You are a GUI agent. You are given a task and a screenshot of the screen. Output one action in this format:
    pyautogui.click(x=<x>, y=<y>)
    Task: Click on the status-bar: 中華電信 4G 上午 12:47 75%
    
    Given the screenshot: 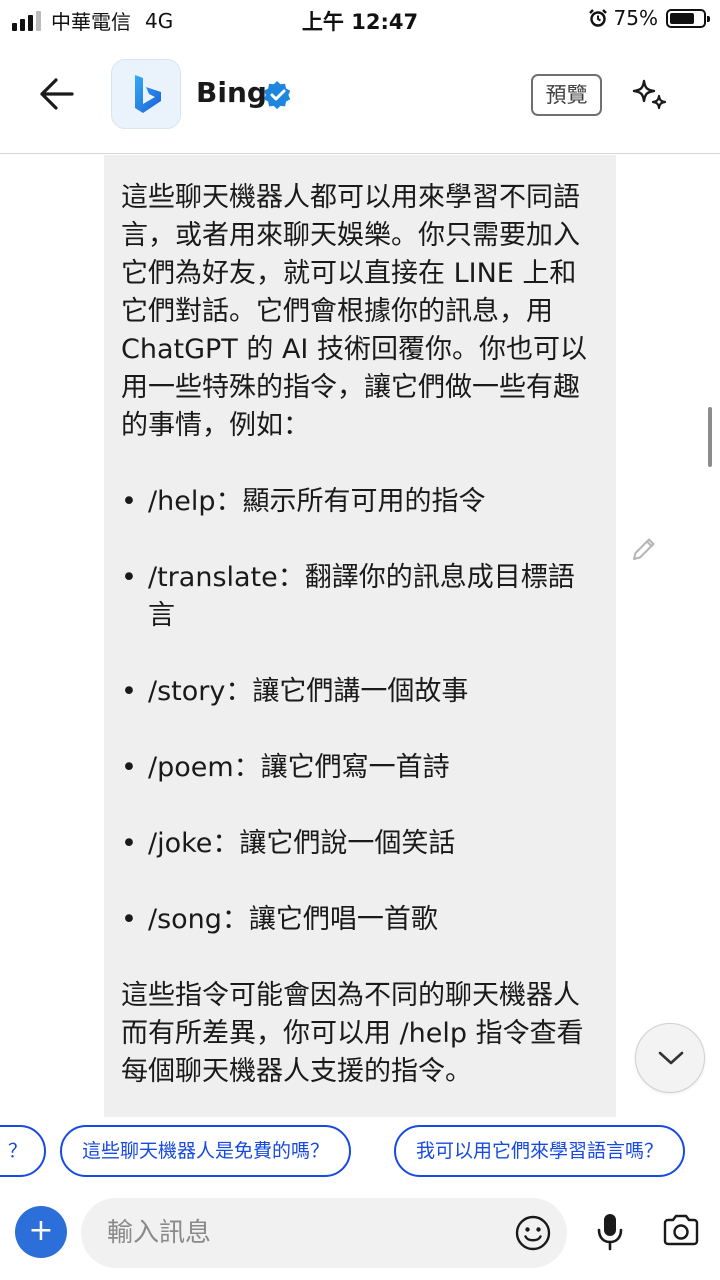 What is the action you would take?
    pyautogui.click(x=360, y=20)
    